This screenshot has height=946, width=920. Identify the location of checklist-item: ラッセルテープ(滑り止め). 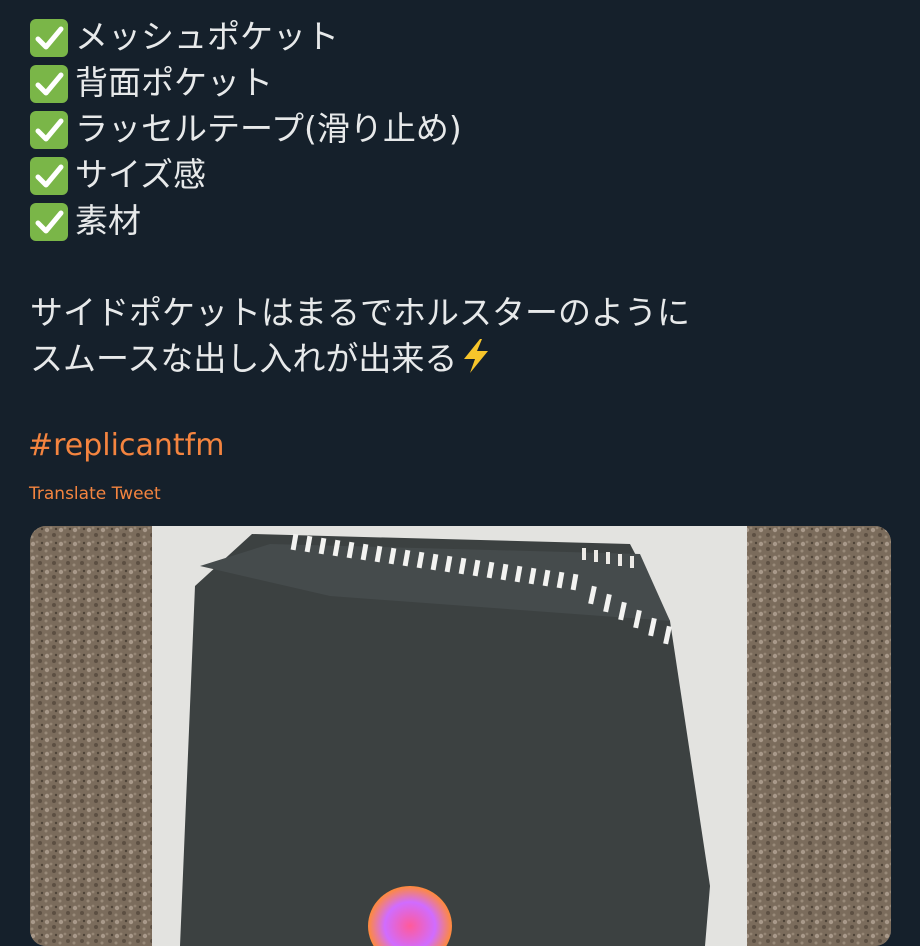
(465, 129).